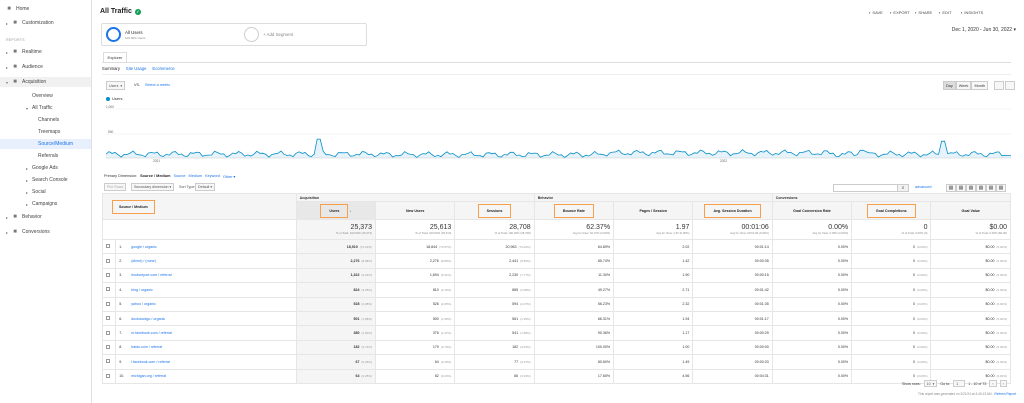 The height and width of the screenshot is (403, 1024). I want to click on export-button: ▪ EXPORT, so click(900, 12).